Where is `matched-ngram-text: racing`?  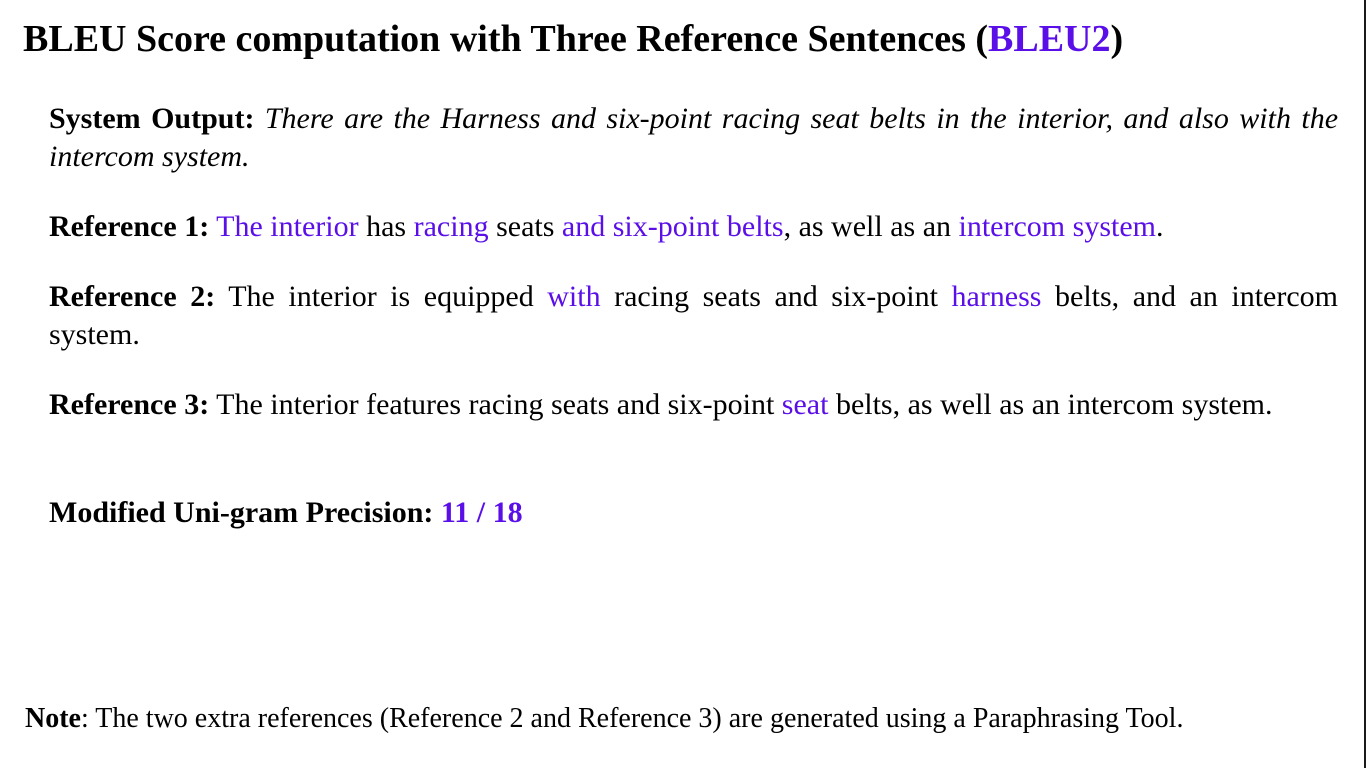
matched-ngram-text: racing is located at coordinates (451, 226).